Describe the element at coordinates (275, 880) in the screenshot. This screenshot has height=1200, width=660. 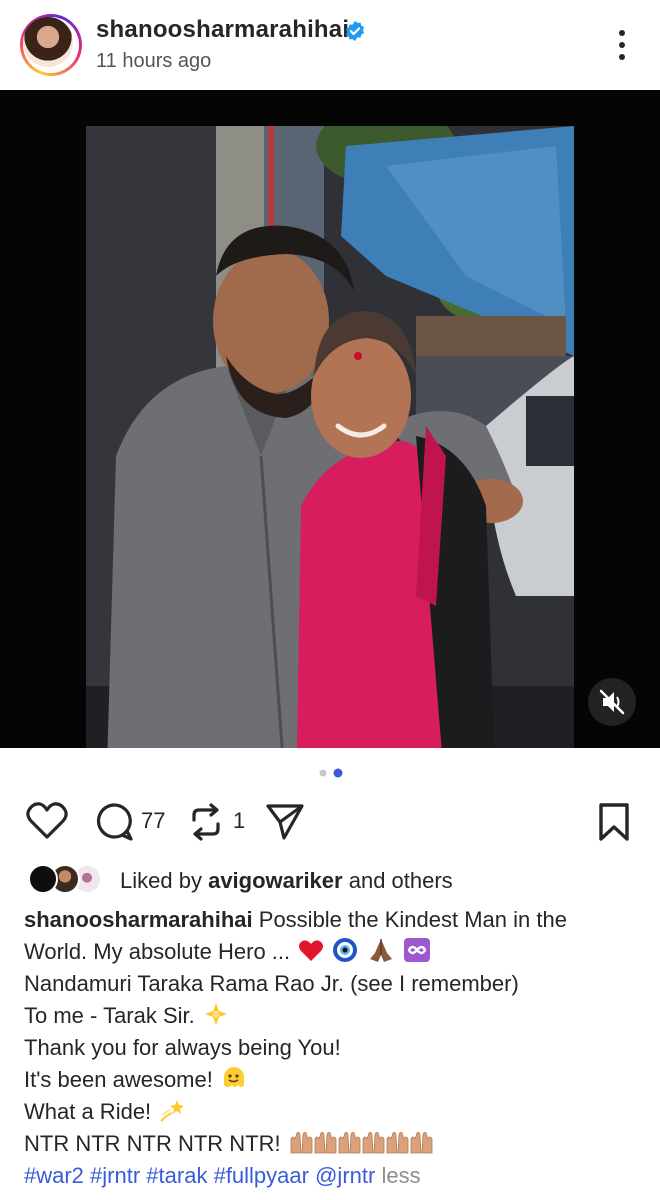
I see `liker-username: avigowariker` at that location.